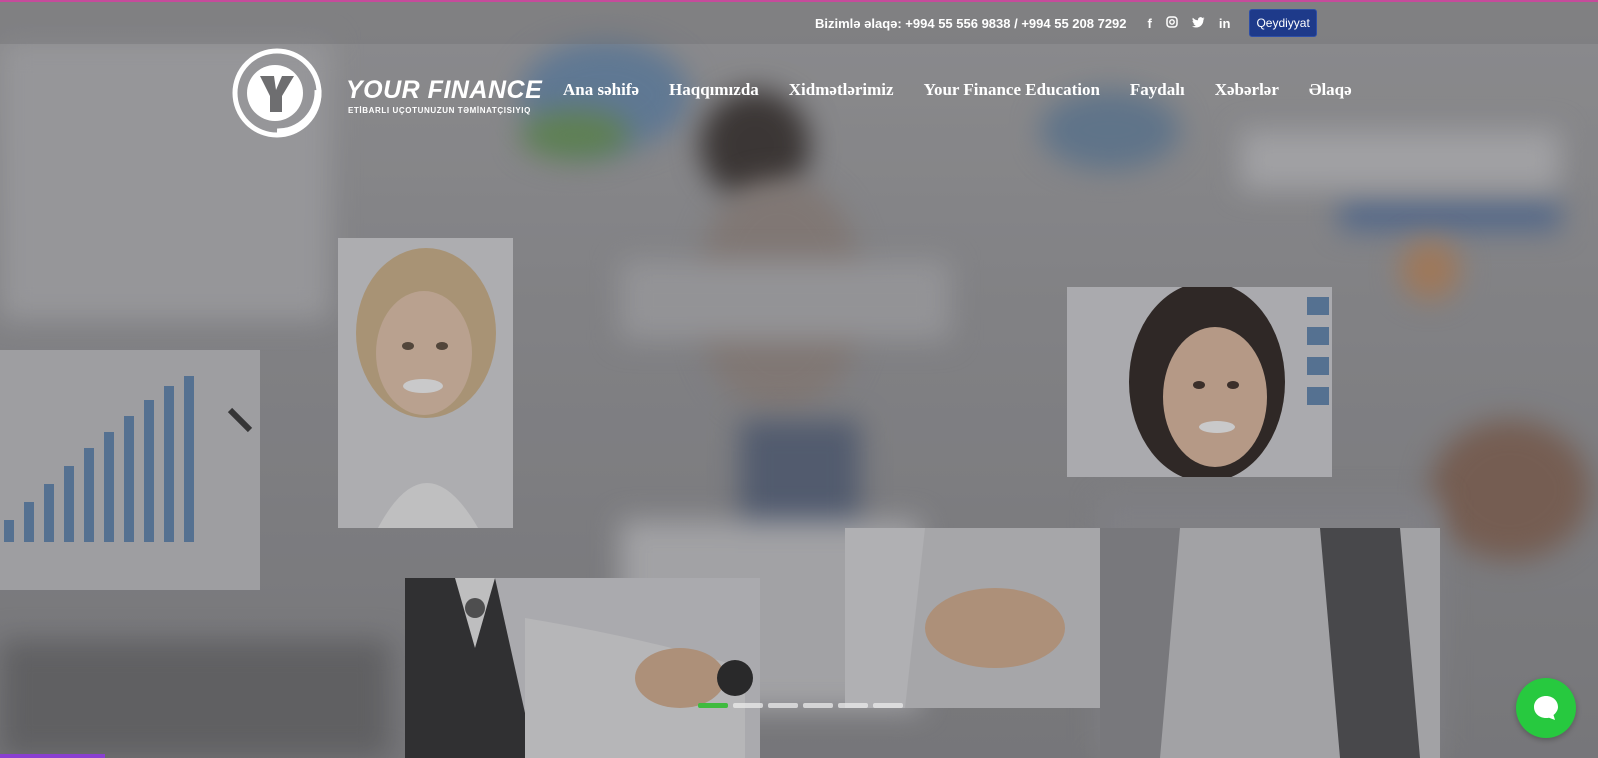 The image size is (1598, 758). What do you see at coordinates (601, 90) in the screenshot?
I see `nav-item-home: Ana səhifə` at bounding box center [601, 90].